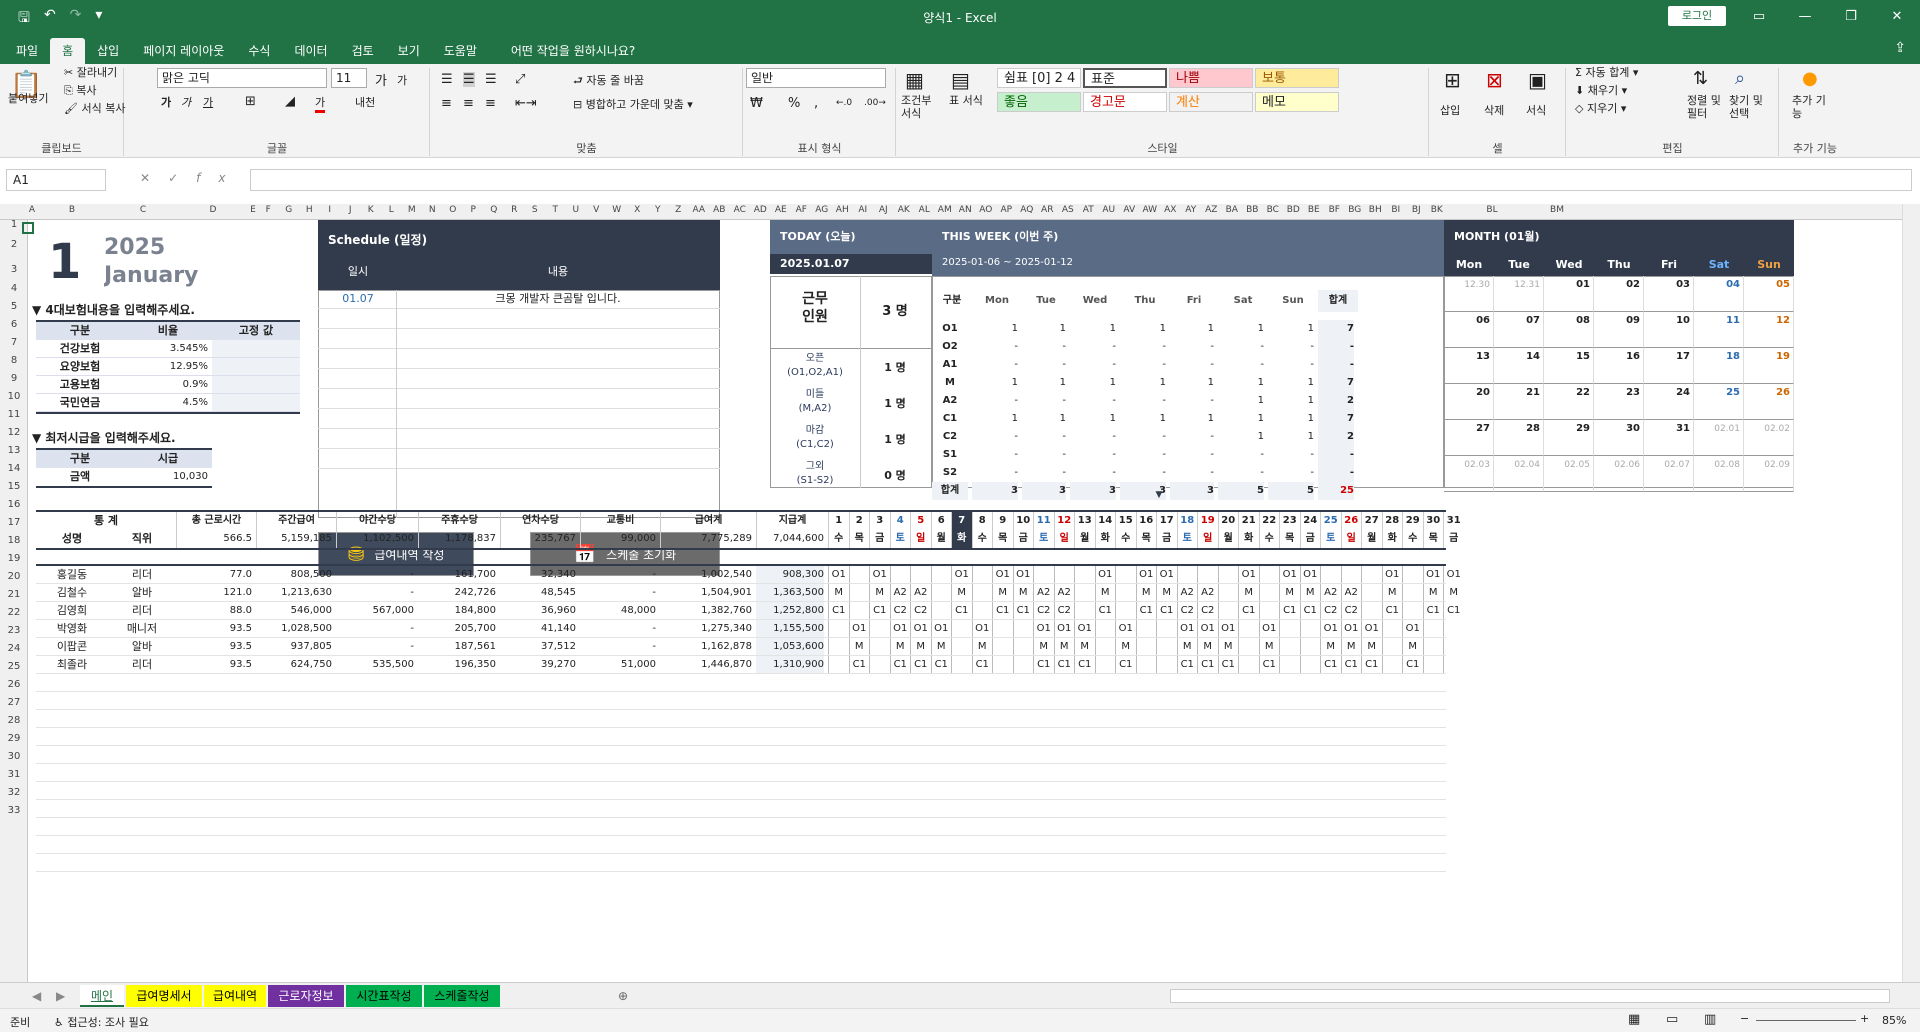  Describe the element at coordinates (142, 629) in the screenshot. I see `person-position: 매니저` at that location.